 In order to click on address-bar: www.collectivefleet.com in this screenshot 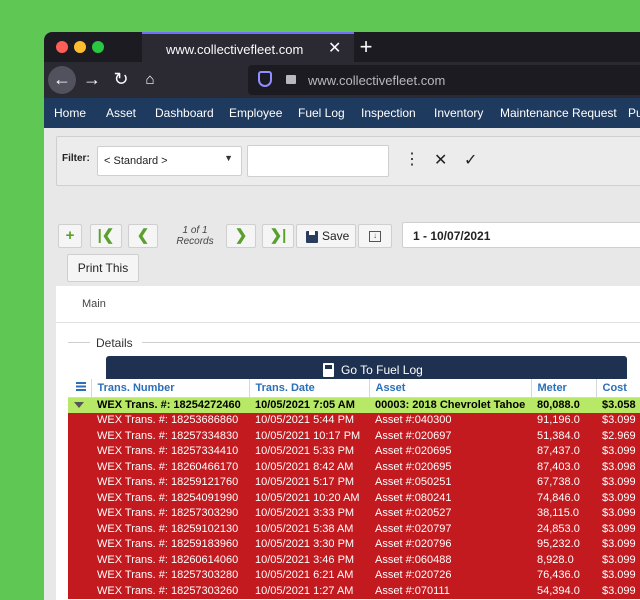, I will do `click(444, 80)`.